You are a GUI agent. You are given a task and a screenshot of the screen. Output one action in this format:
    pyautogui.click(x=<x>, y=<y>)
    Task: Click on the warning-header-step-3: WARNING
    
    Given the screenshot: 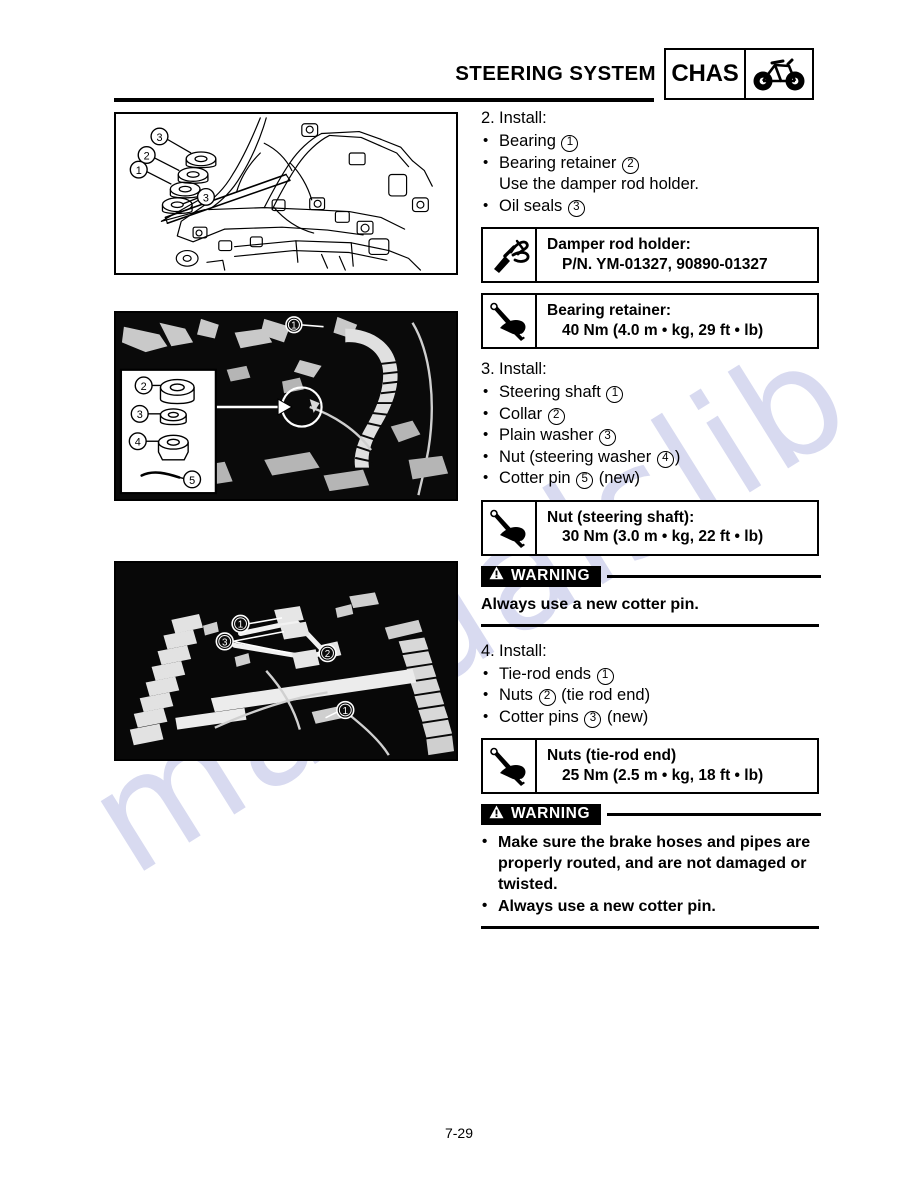 What is the action you would take?
    pyautogui.click(x=651, y=576)
    